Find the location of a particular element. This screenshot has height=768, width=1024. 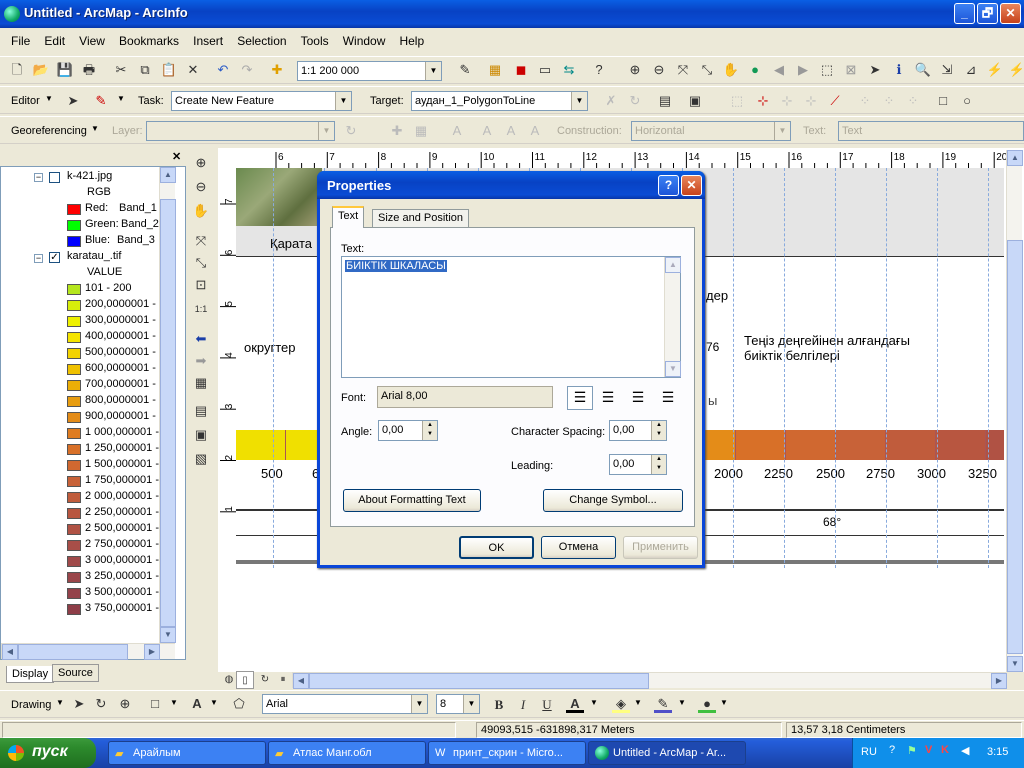

topology-edit-icon: ⊹ is located at coordinates (763, 101).